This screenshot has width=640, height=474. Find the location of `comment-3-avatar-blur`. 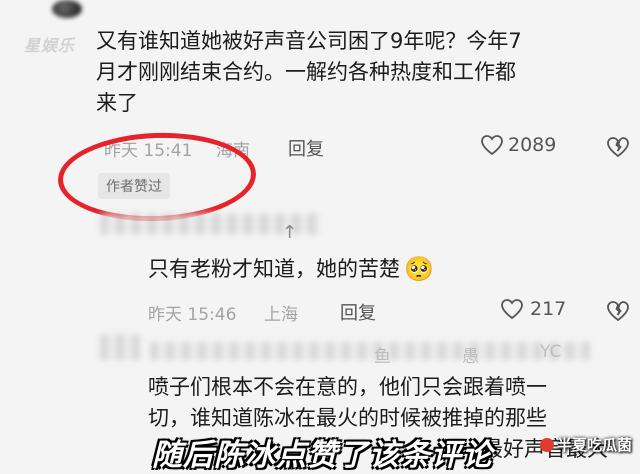

comment-3-avatar-blur is located at coordinates (120, 347).